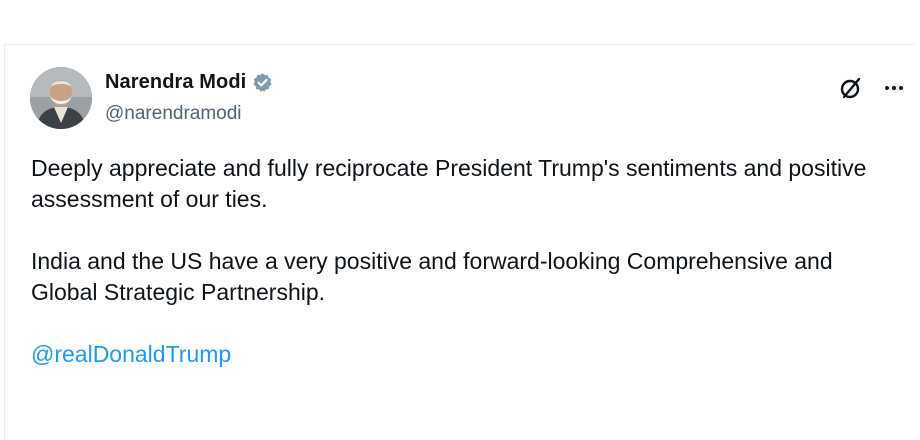  Describe the element at coordinates (894, 88) in the screenshot. I see `more-options-icon` at that location.